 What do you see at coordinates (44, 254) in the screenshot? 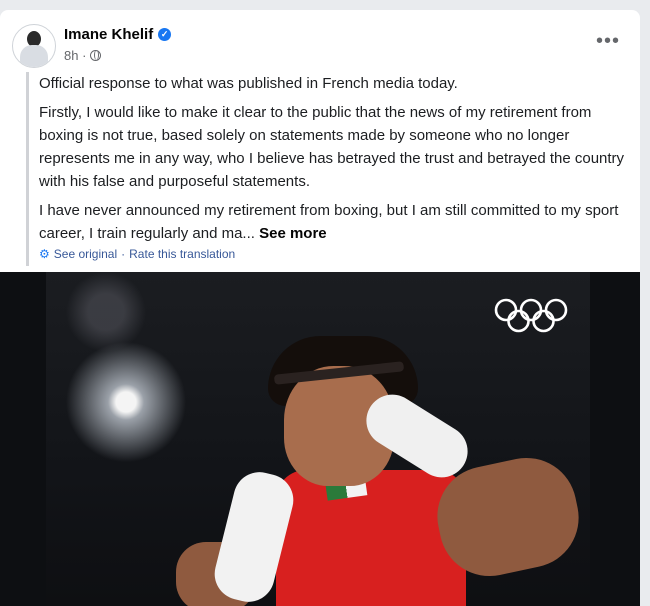
I see `translate-gear-icon: ⚙` at bounding box center [44, 254].